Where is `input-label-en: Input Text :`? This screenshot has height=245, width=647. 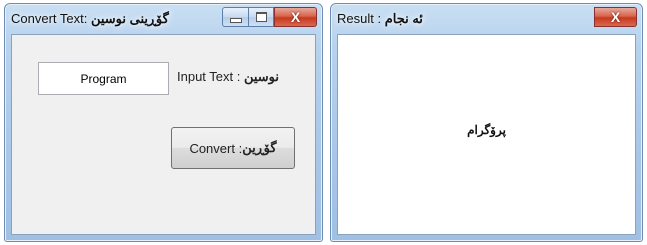 input-label-en: Input Text : is located at coordinates (210, 76).